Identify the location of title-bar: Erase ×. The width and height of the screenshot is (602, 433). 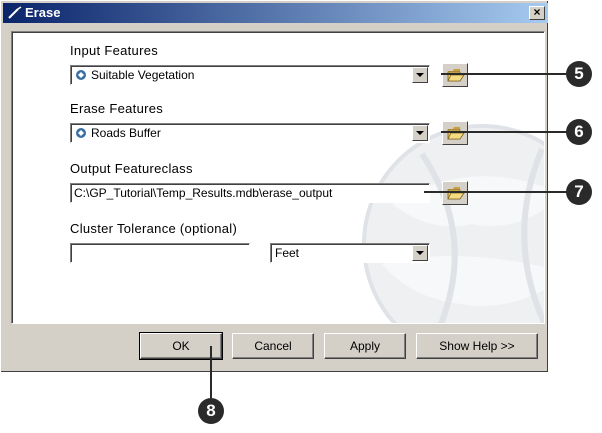
(275, 13).